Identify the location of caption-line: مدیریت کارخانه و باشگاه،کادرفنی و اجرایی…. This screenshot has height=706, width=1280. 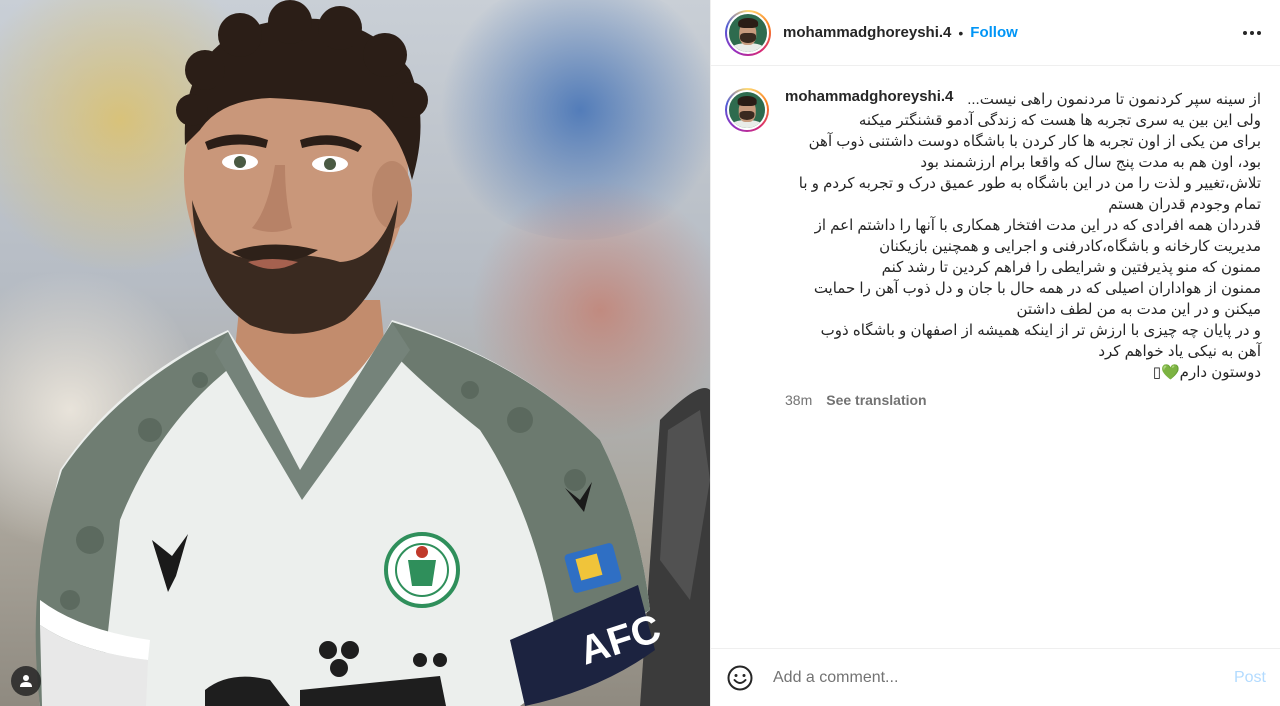
(1070, 246).